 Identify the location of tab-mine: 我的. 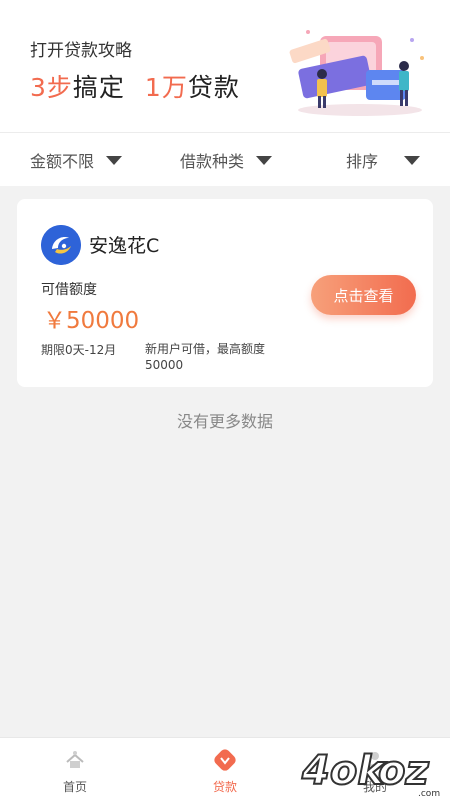
(375, 769).